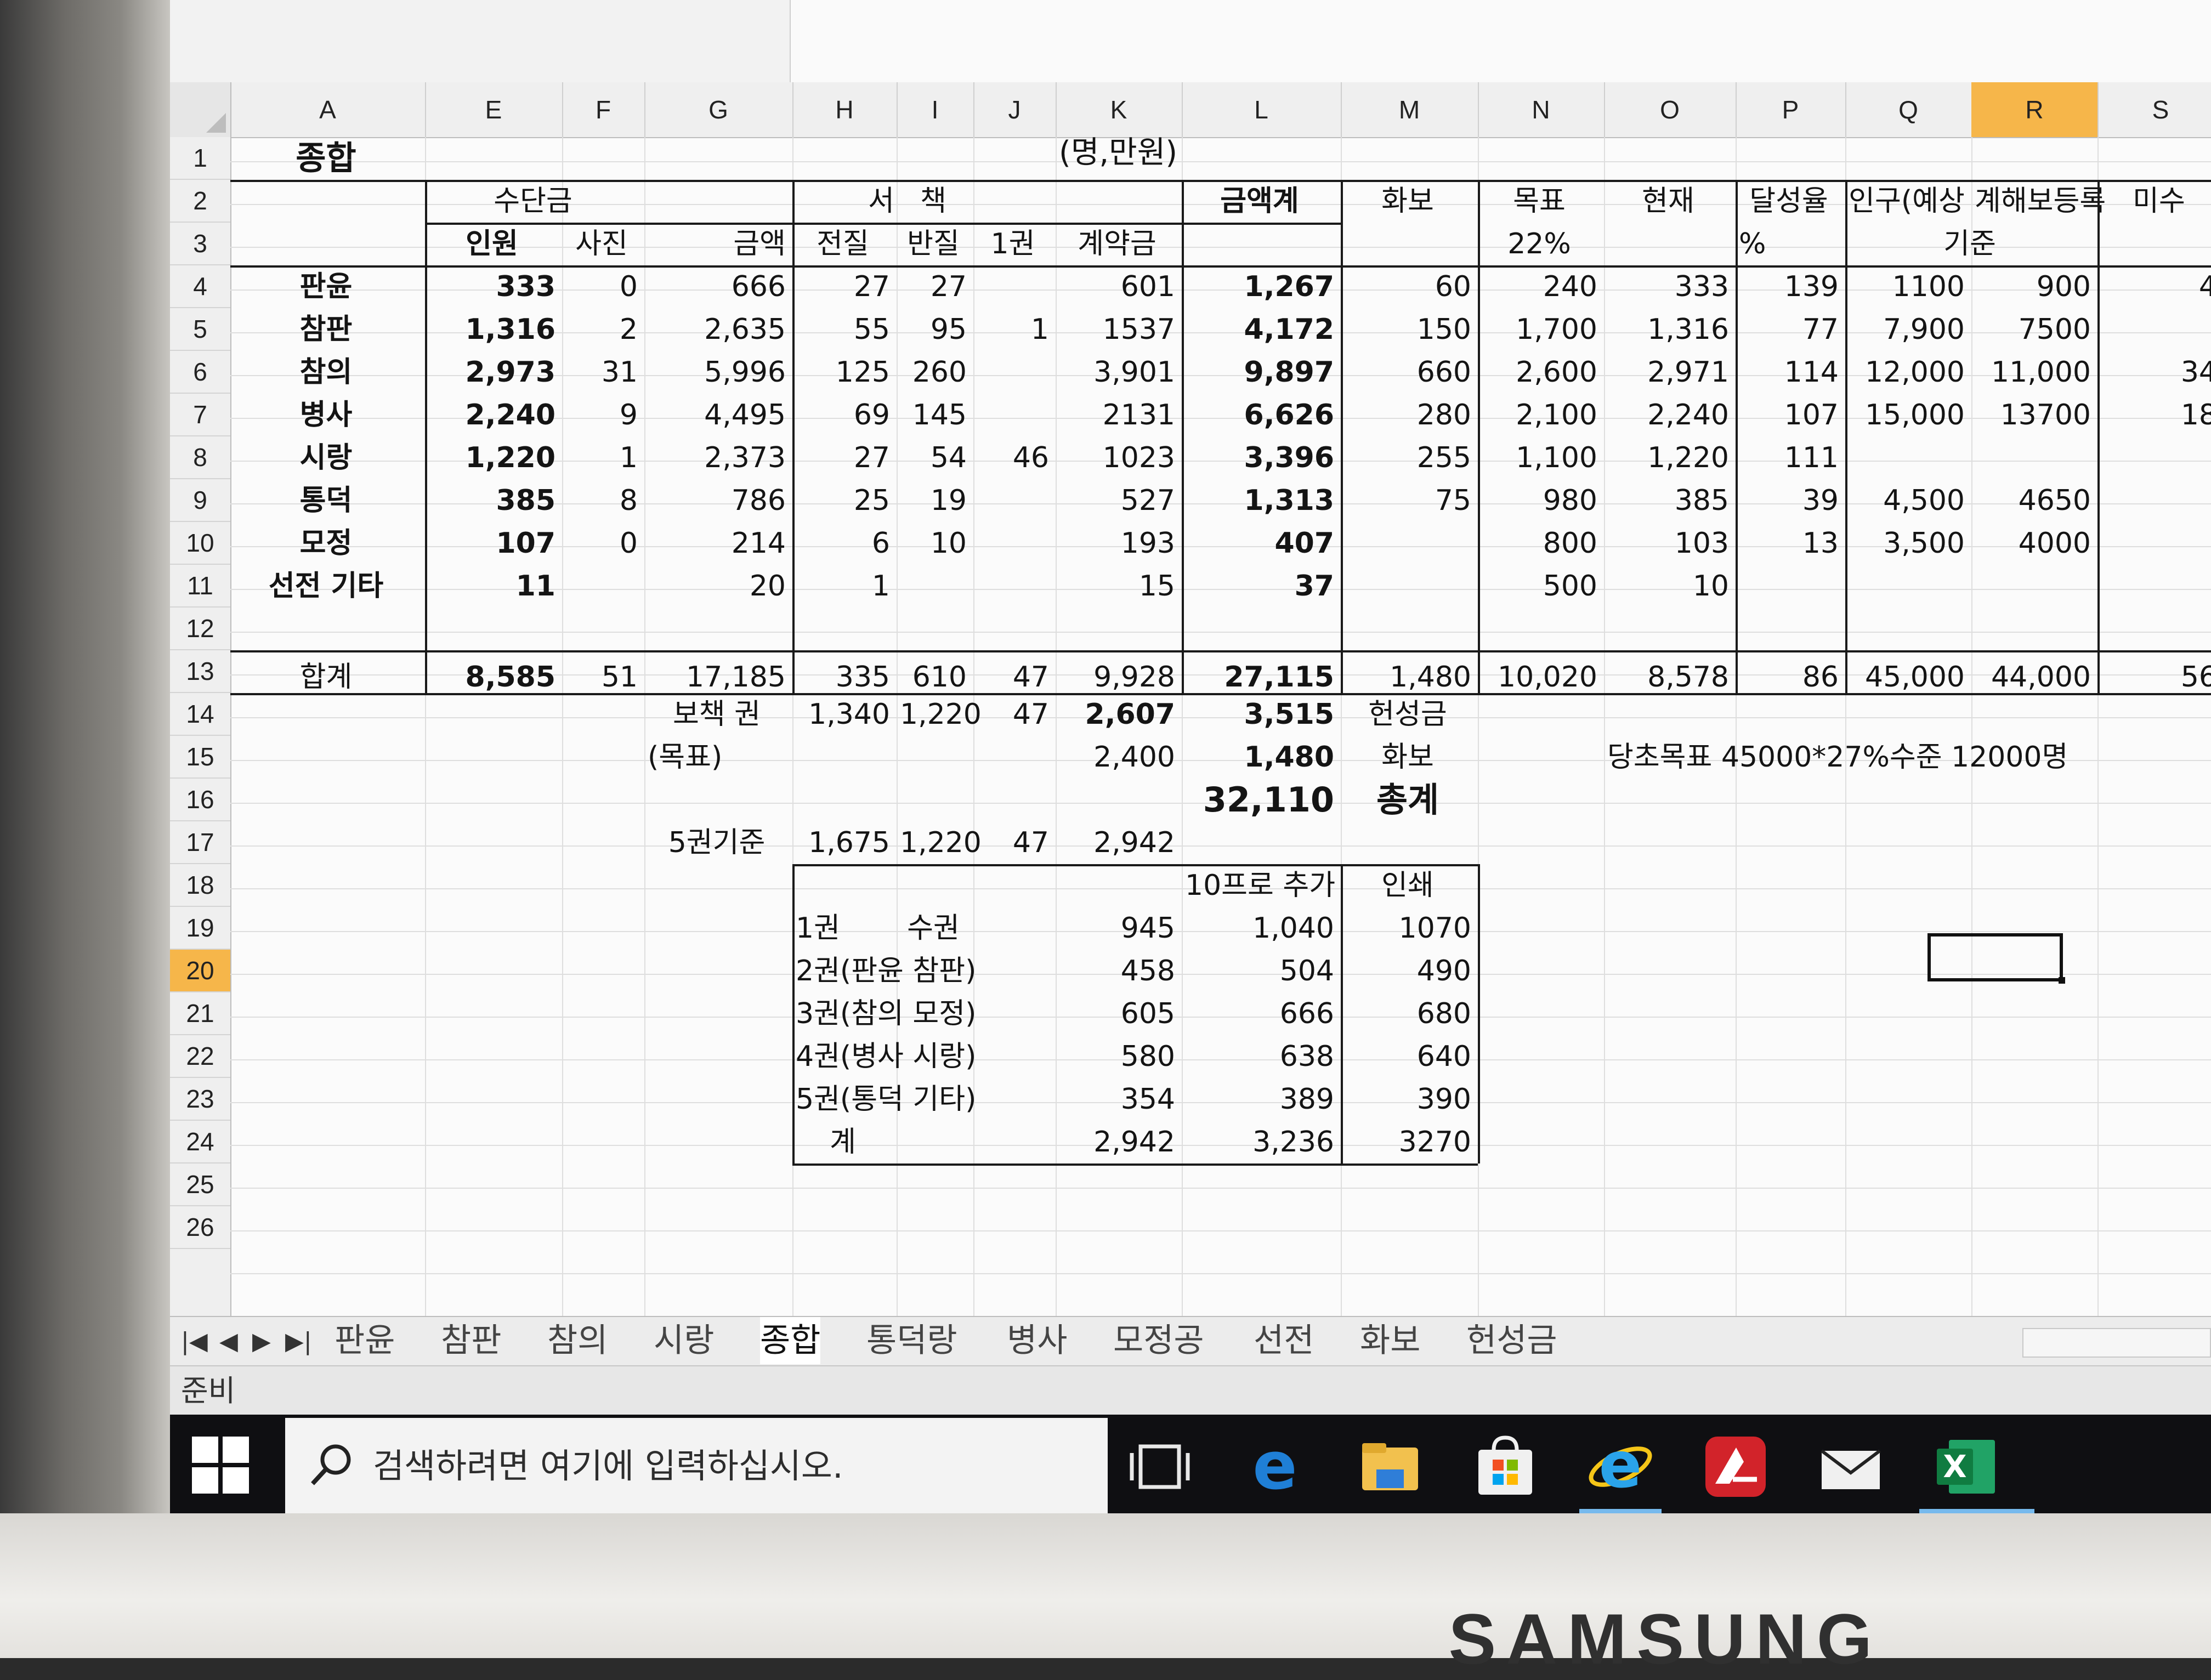 The width and height of the screenshot is (2211, 1680). I want to click on cell-i: 10, so click(933, 543).